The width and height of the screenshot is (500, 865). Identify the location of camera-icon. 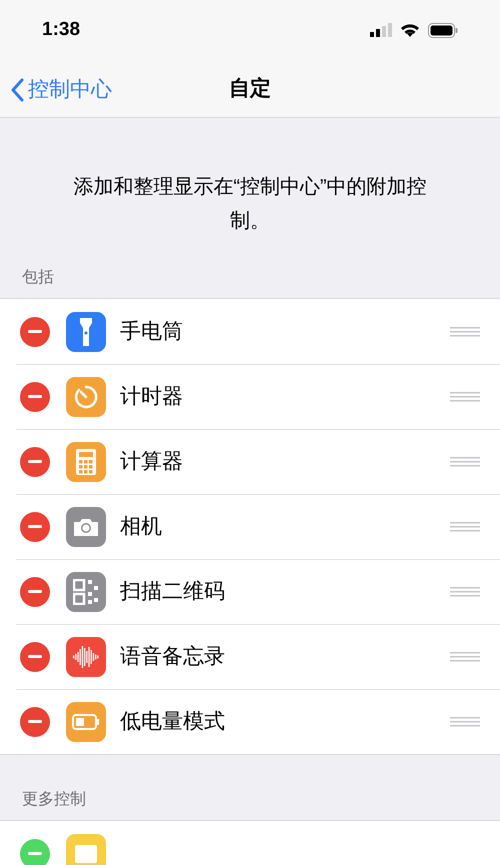
(86, 526).